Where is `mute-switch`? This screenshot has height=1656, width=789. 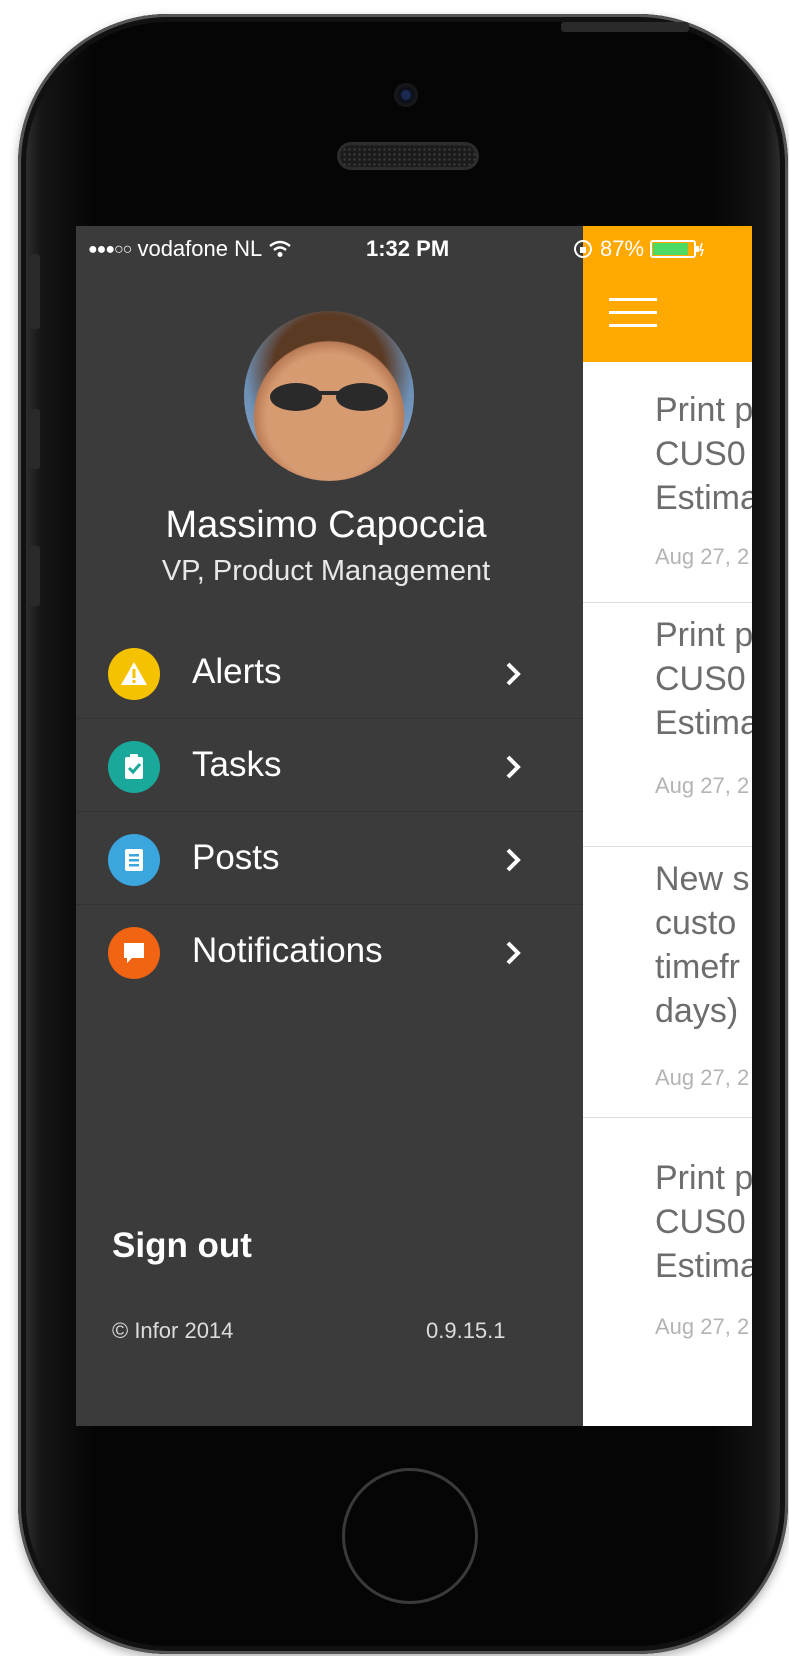 mute-switch is located at coordinates (35, 291).